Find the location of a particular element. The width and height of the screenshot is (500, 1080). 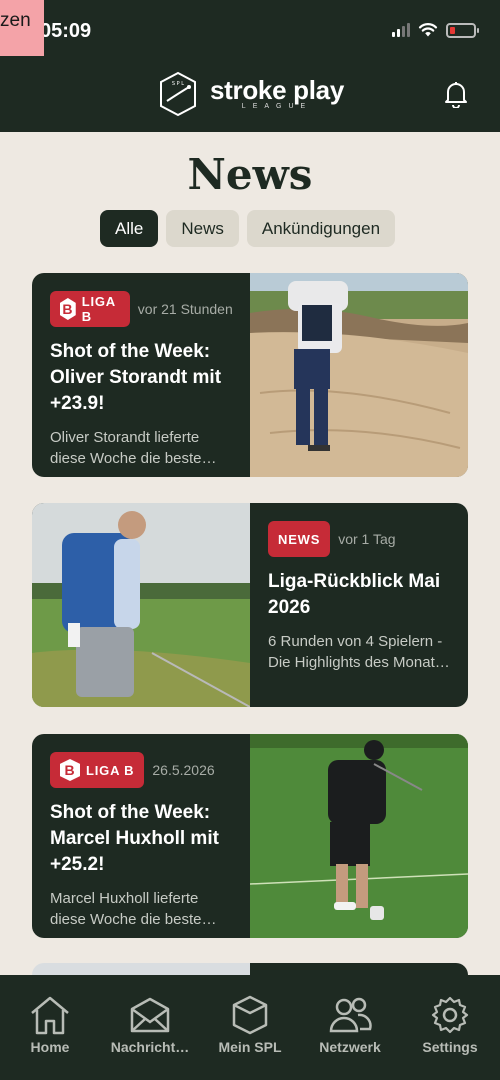

status-icons is located at coordinates (435, 30).